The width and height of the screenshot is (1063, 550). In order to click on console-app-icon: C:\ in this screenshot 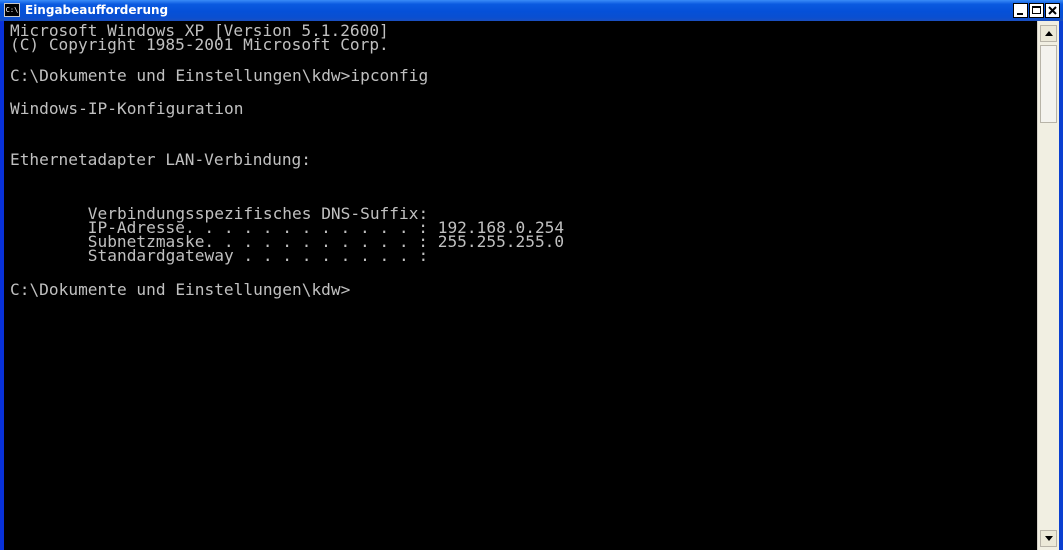, I will do `click(12, 10)`.